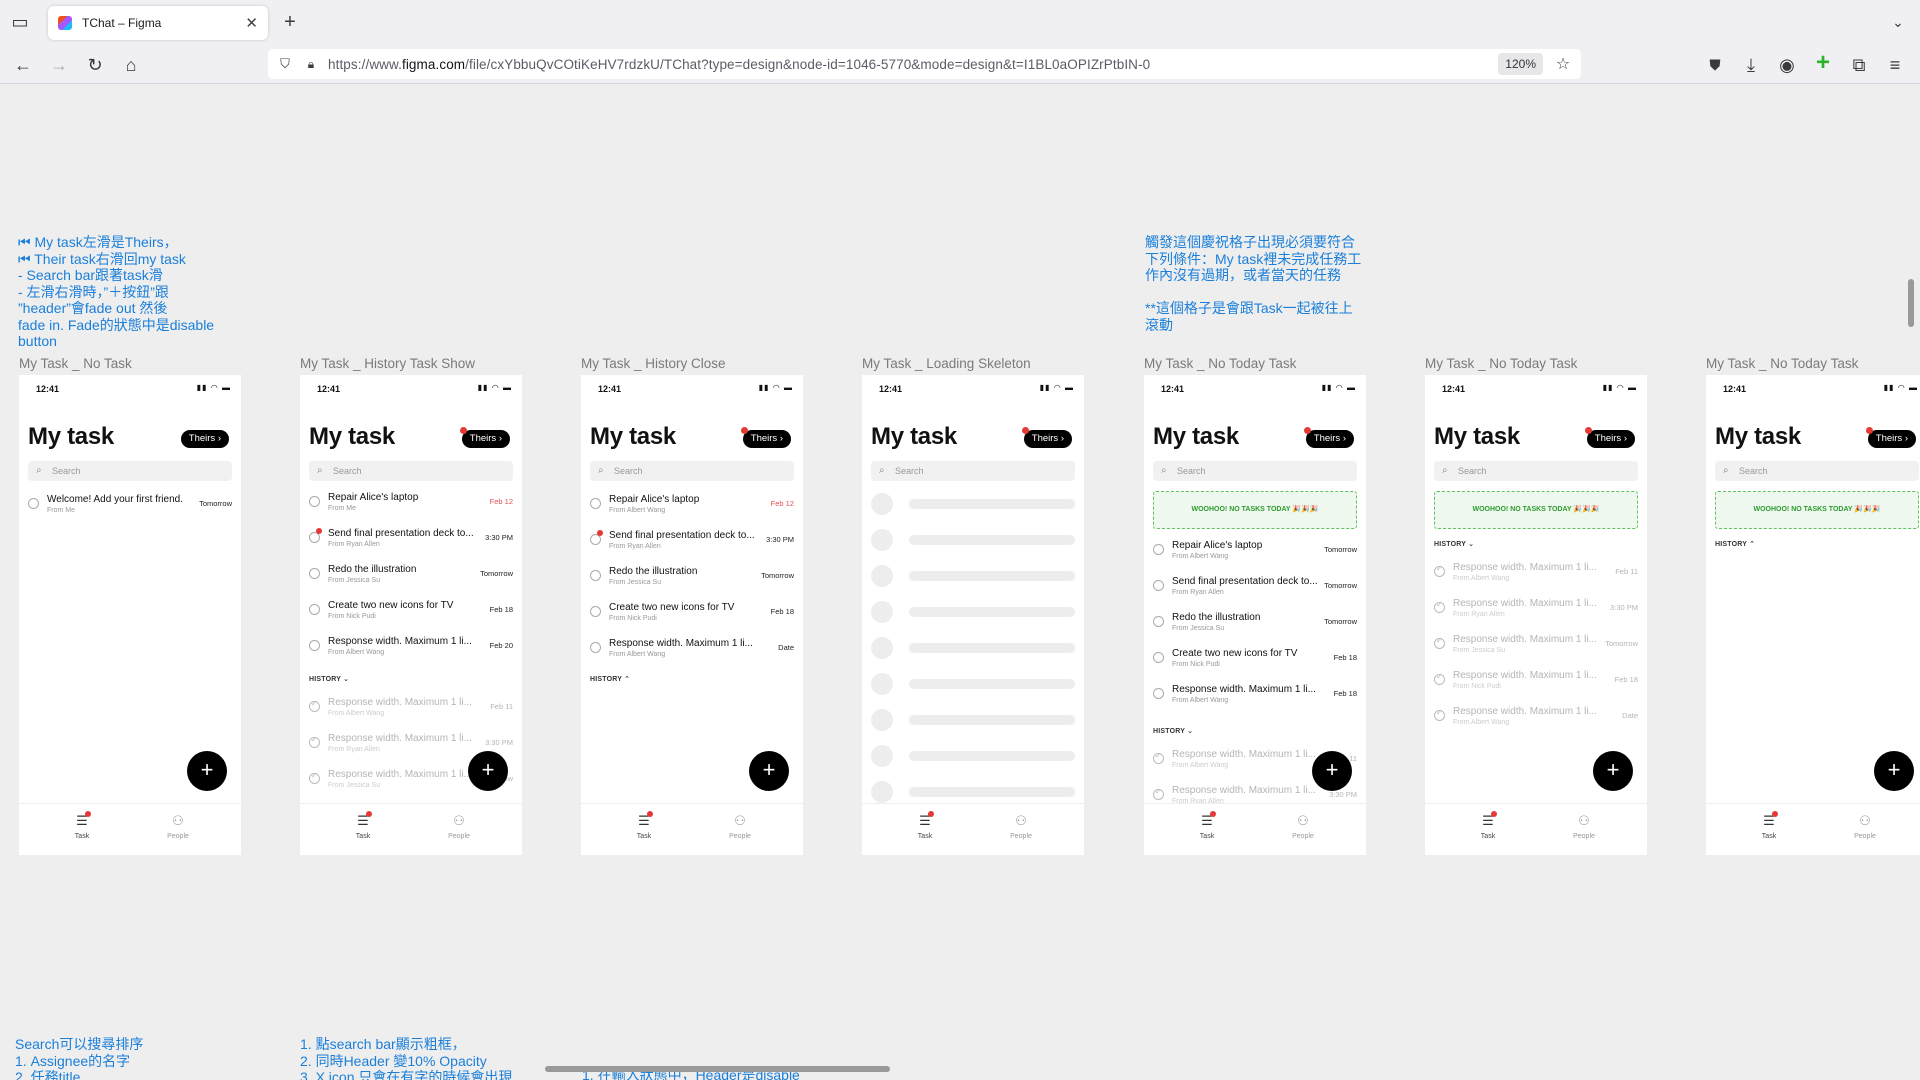 The image size is (1920, 1080). Describe the element at coordinates (1751, 65) in the screenshot. I see `download-icon: ⤓` at that location.